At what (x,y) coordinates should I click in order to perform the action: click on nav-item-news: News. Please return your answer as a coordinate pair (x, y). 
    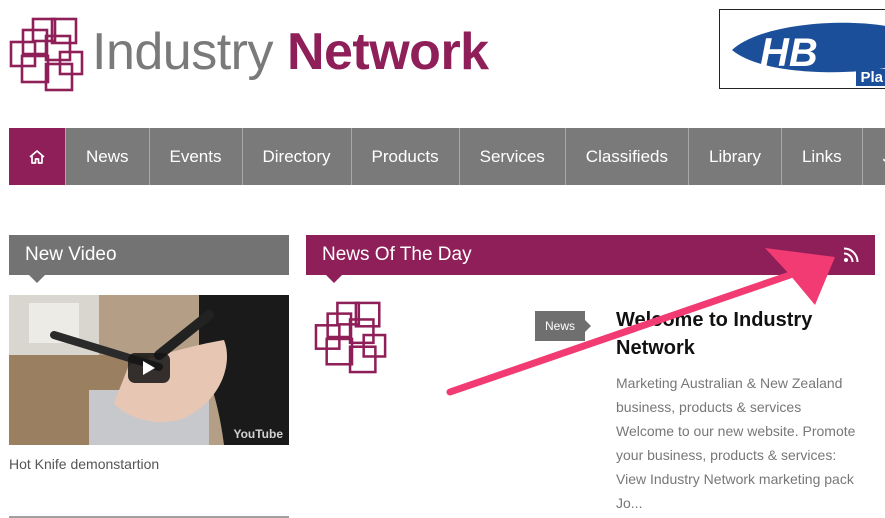
    Looking at the image, I should click on (107, 156).